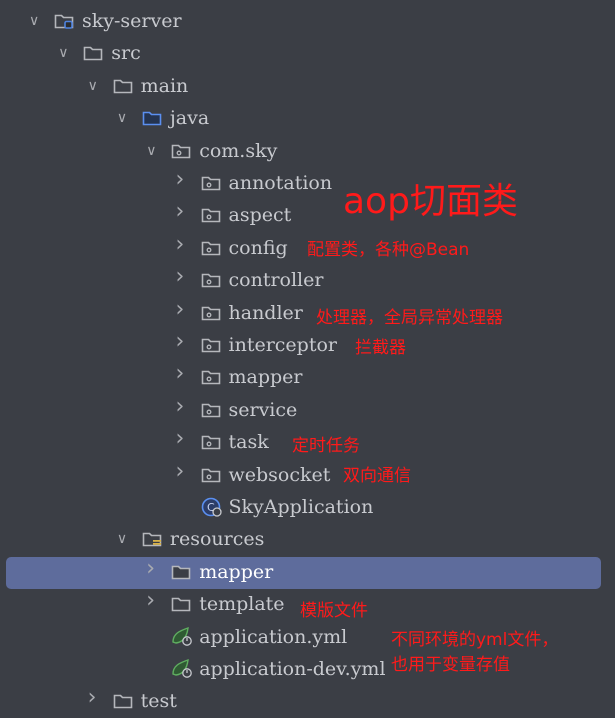 The width and height of the screenshot is (615, 718). Describe the element at coordinates (263, 409) in the screenshot. I see `tree-item-label: service` at that location.